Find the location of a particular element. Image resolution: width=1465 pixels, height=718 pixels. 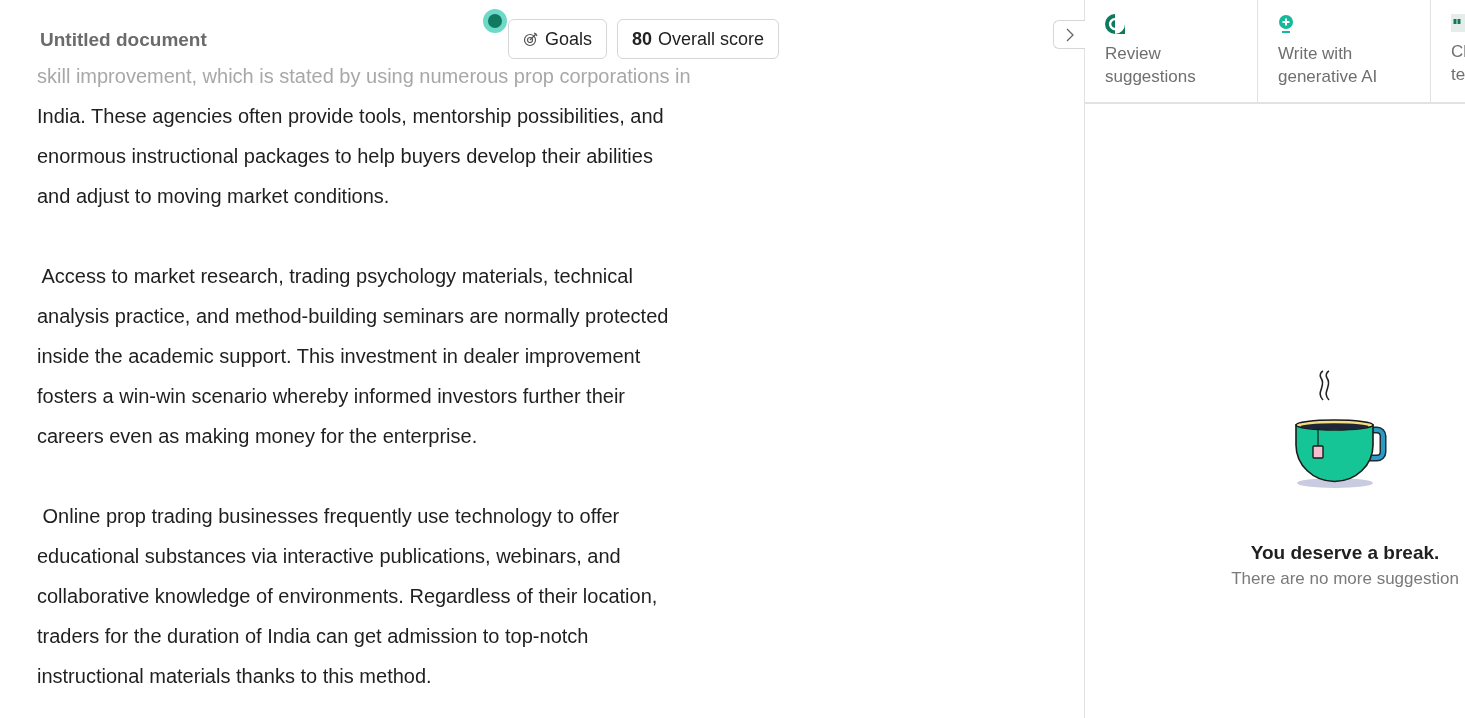

text-line: enormous instructional packages to help buyers develop their abilities is located at coordinates (345, 156).